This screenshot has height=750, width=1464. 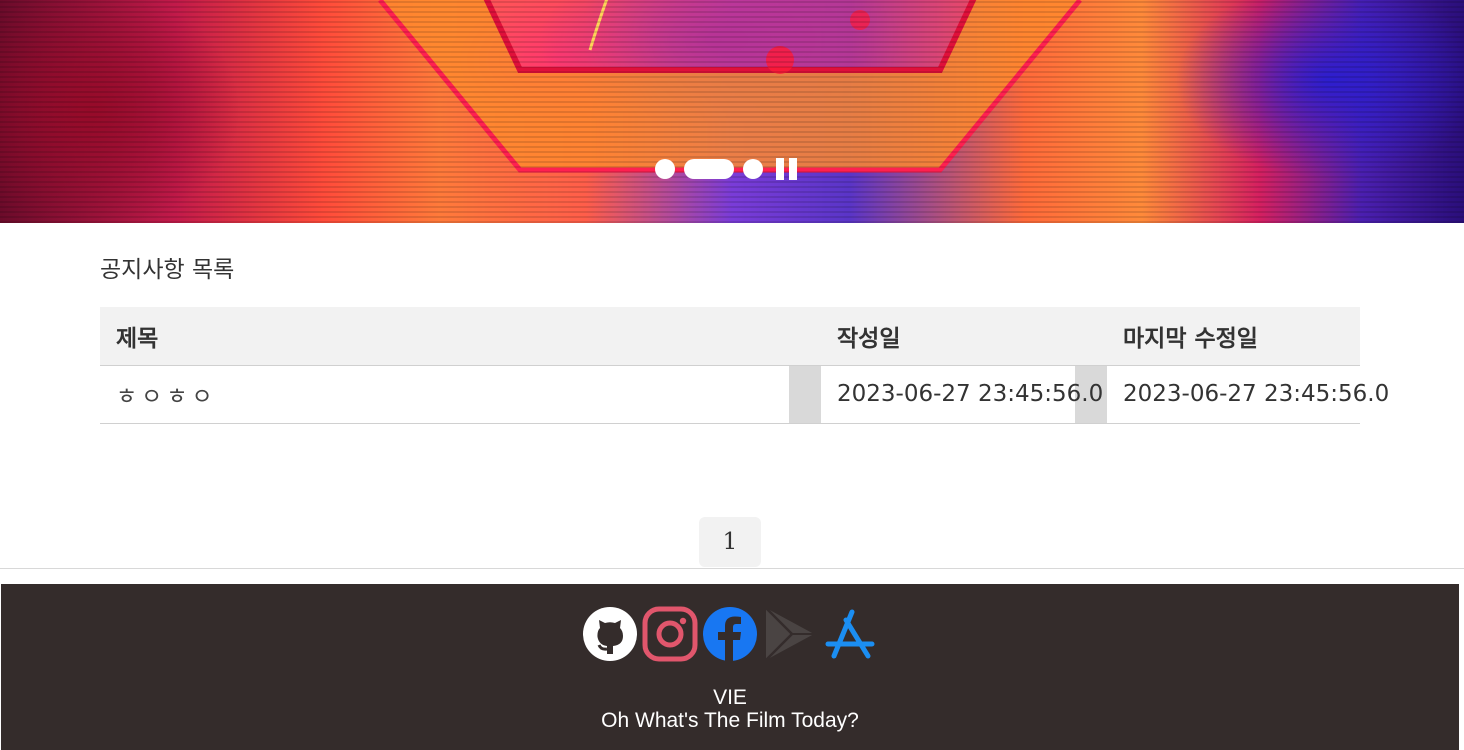 What do you see at coordinates (962, 394) in the screenshot?
I see `created-date: 2023-06-27 23:45:56.0` at bounding box center [962, 394].